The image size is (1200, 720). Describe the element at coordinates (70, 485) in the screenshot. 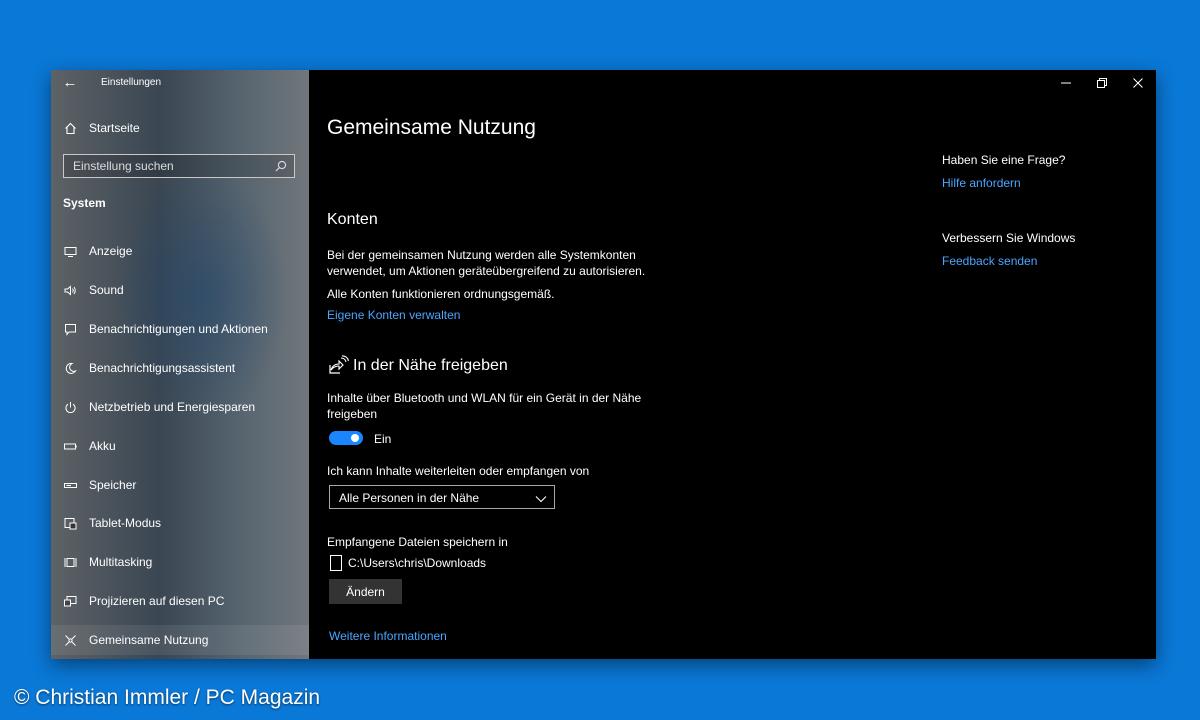

I see `storage-icon` at that location.